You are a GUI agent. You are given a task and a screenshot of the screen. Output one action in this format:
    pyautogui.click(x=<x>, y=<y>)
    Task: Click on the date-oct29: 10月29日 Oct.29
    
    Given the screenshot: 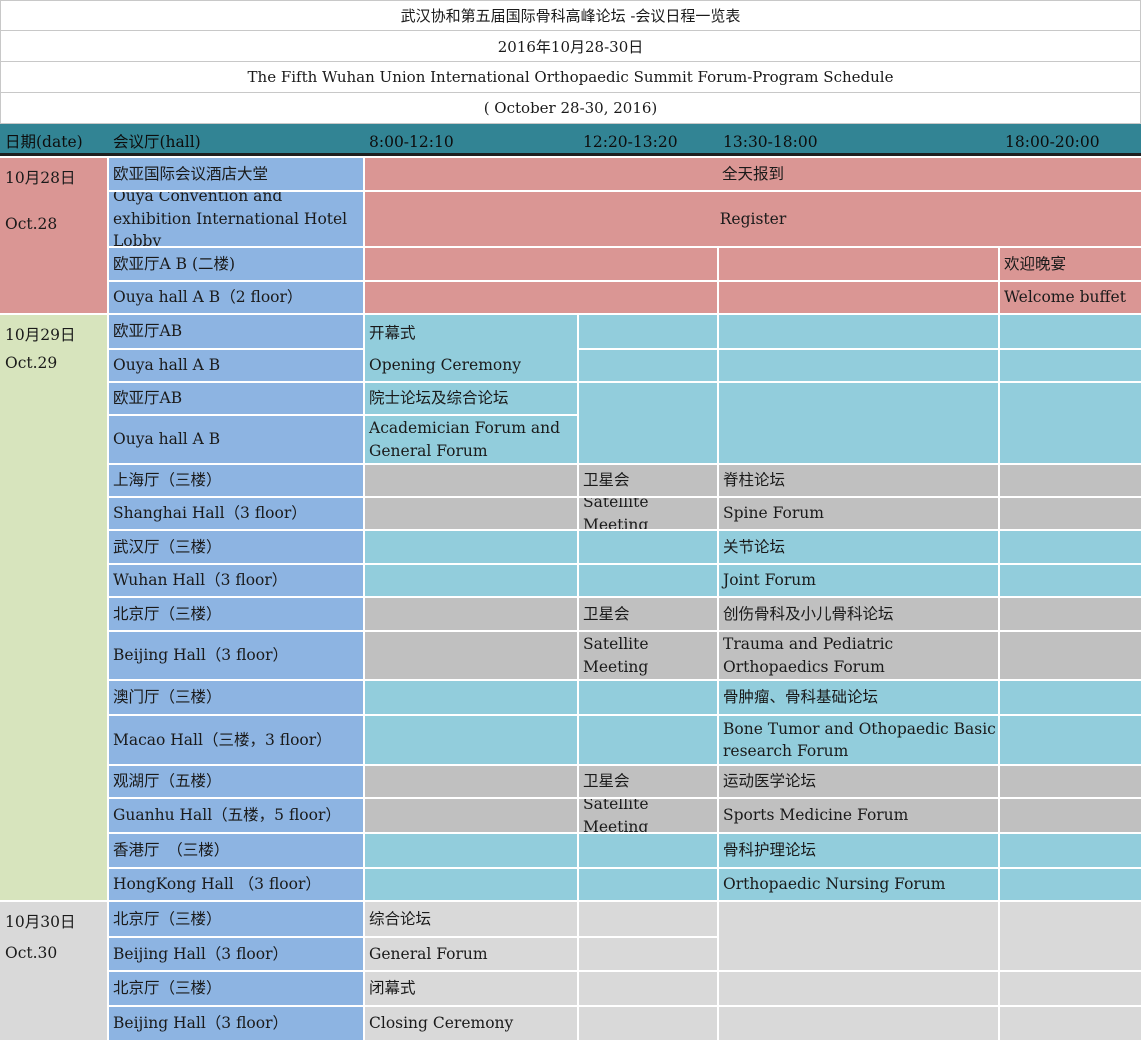 What is the action you would take?
    pyautogui.click(x=53, y=607)
    